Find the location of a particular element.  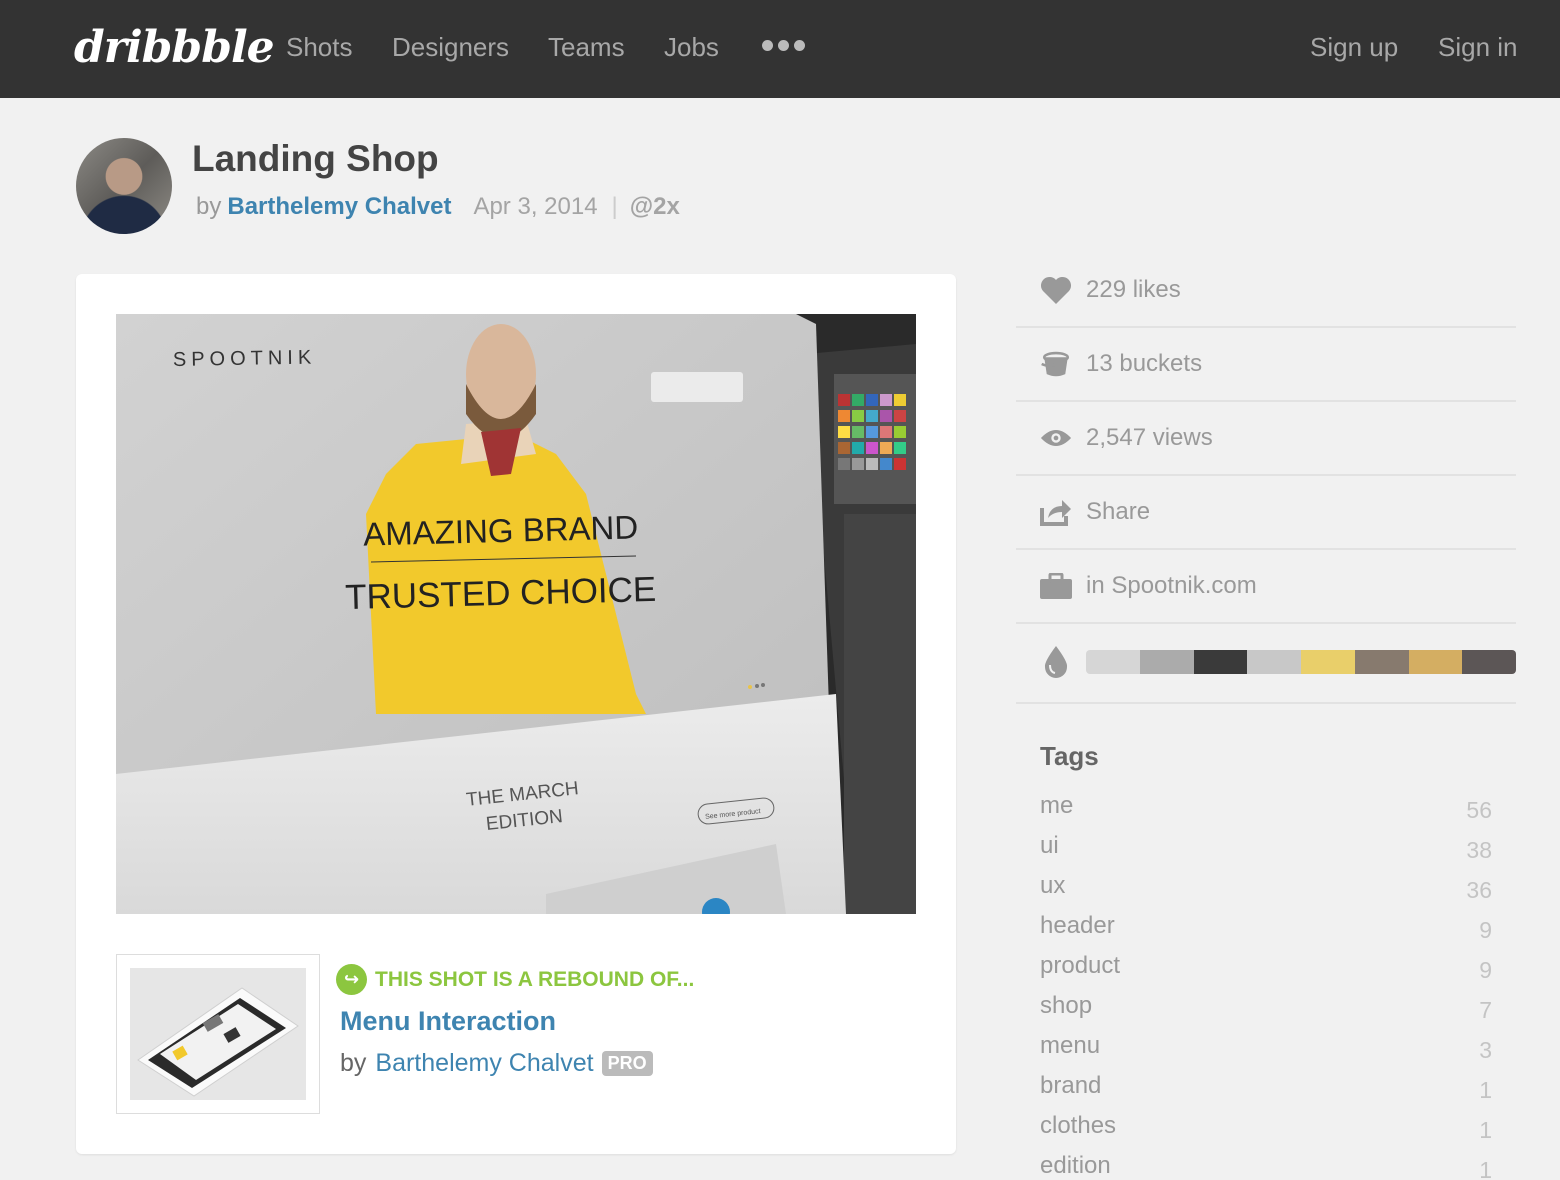

shot-date: Apr 3, 2014 is located at coordinates (535, 206).